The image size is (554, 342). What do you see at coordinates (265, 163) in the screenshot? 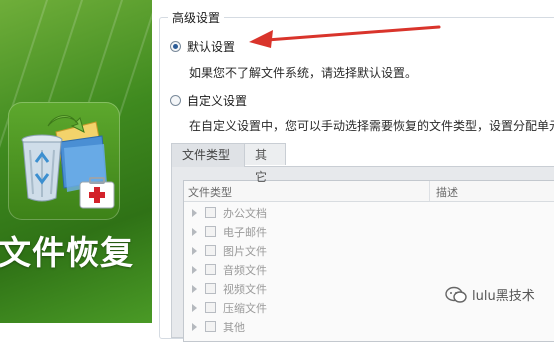
I see `tab-other: 其它` at bounding box center [265, 163].